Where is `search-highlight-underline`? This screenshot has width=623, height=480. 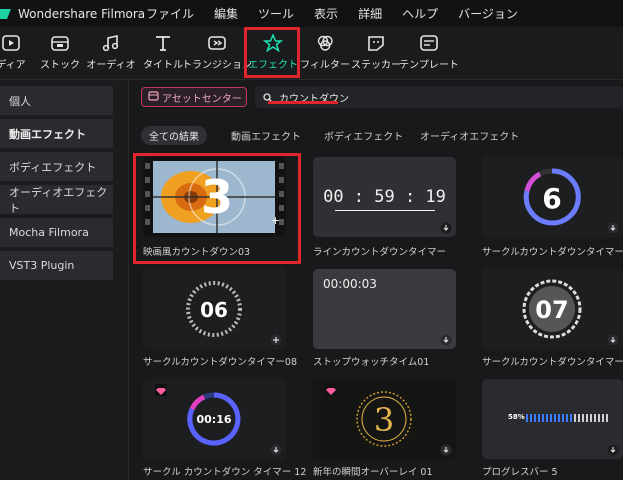 search-highlight-underline is located at coordinates (303, 102).